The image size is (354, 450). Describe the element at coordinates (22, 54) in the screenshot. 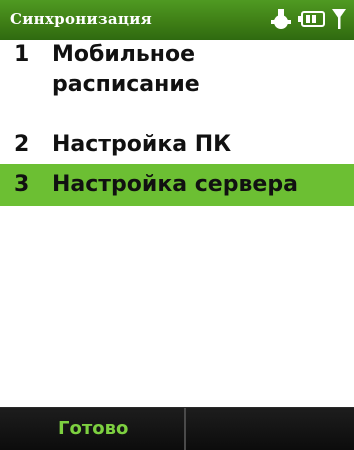

I see `menu-item-number: 1` at that location.